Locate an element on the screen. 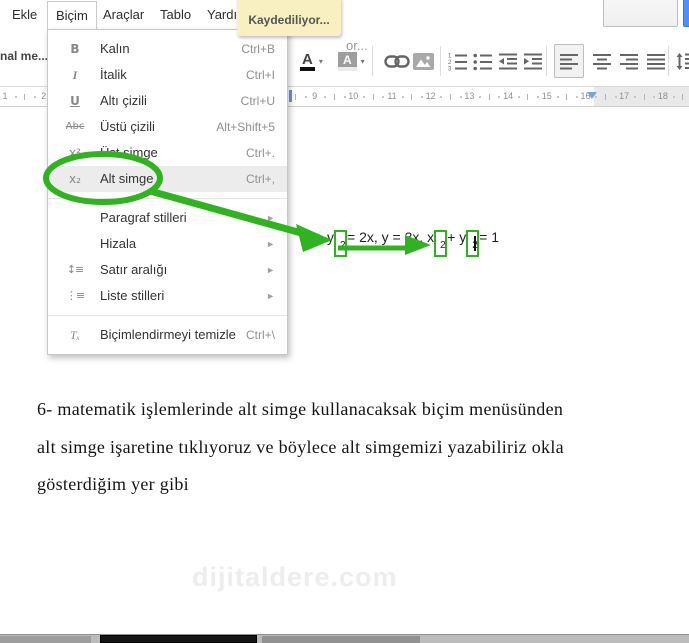 The height and width of the screenshot is (643, 689). menu-item-paragraf-stilleri: Paragraf stilleri ► is located at coordinates (167, 218).